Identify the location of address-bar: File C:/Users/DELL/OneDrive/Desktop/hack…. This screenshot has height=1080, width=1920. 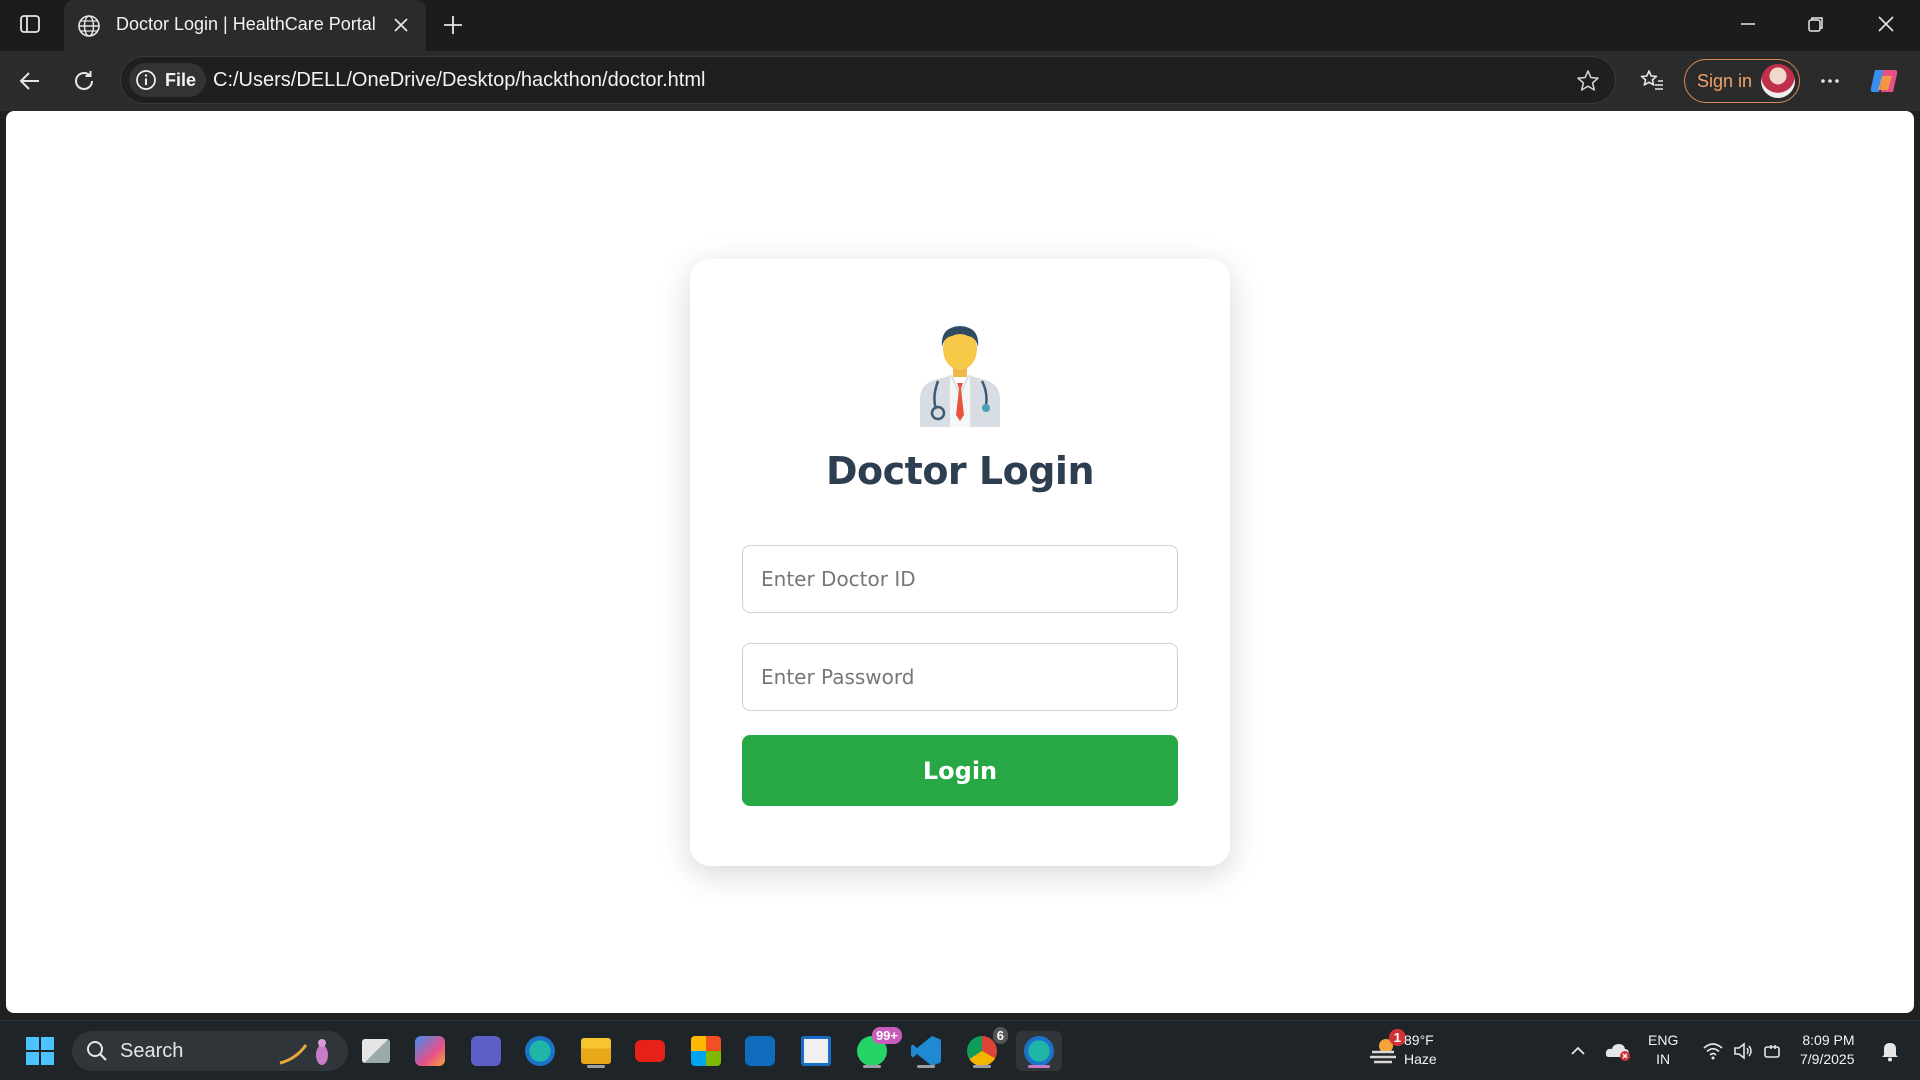
(868, 80).